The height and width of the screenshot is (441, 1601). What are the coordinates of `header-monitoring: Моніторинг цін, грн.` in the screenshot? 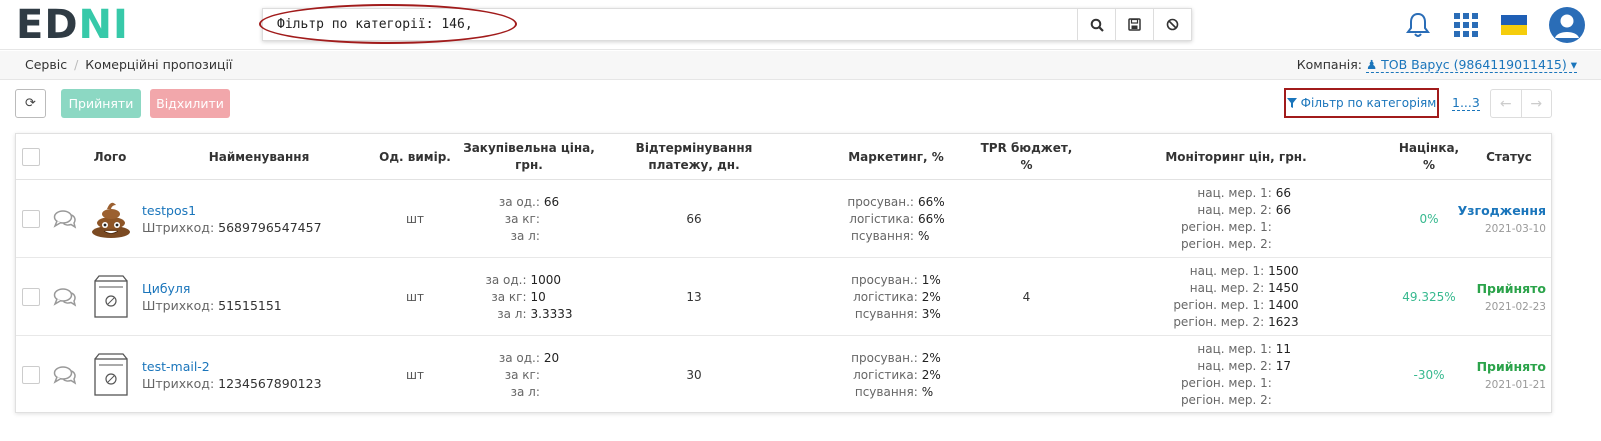 It's located at (1236, 156).